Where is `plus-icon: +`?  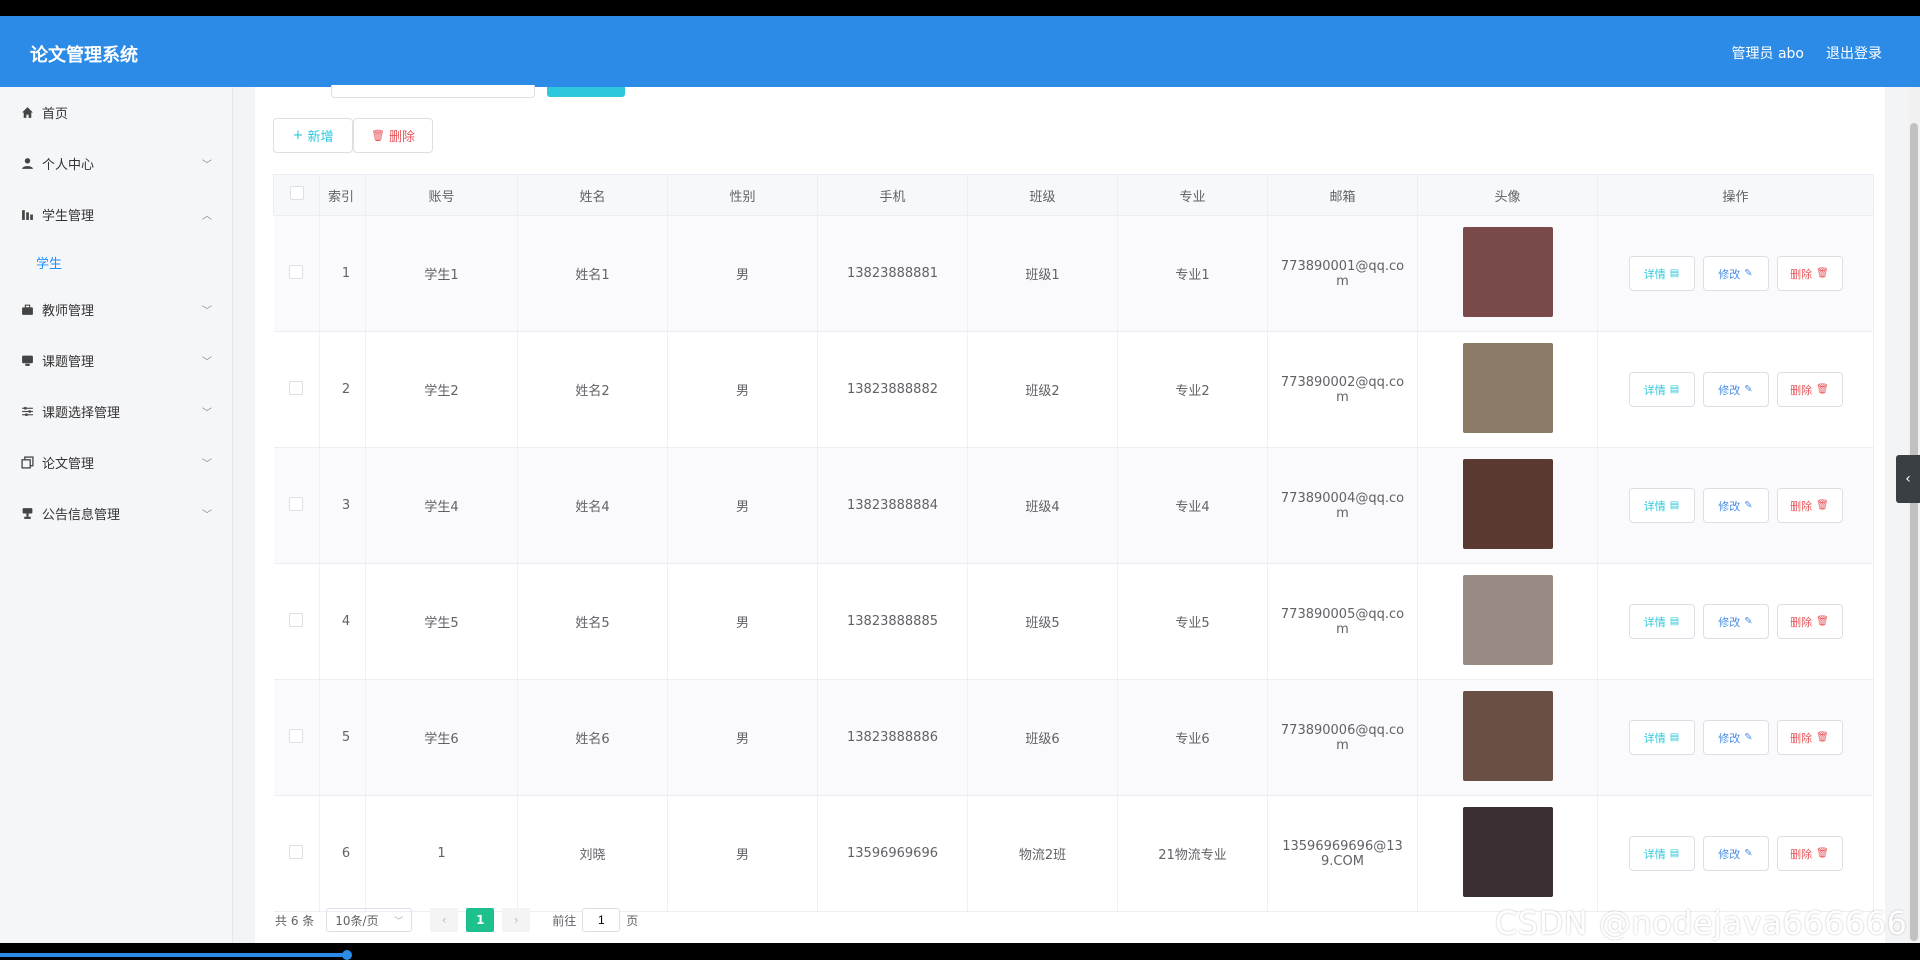
plus-icon: + is located at coordinates (298, 135).